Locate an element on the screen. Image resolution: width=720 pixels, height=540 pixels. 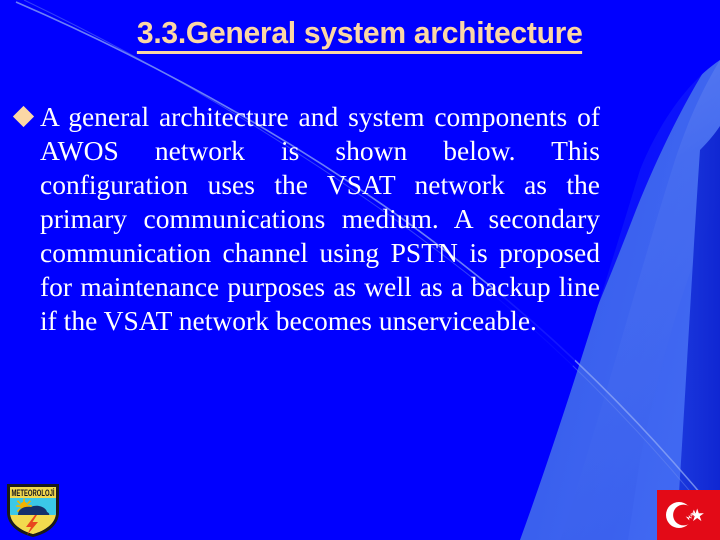
page-title: 3.3.General system architecture is located at coordinates (360, 35).